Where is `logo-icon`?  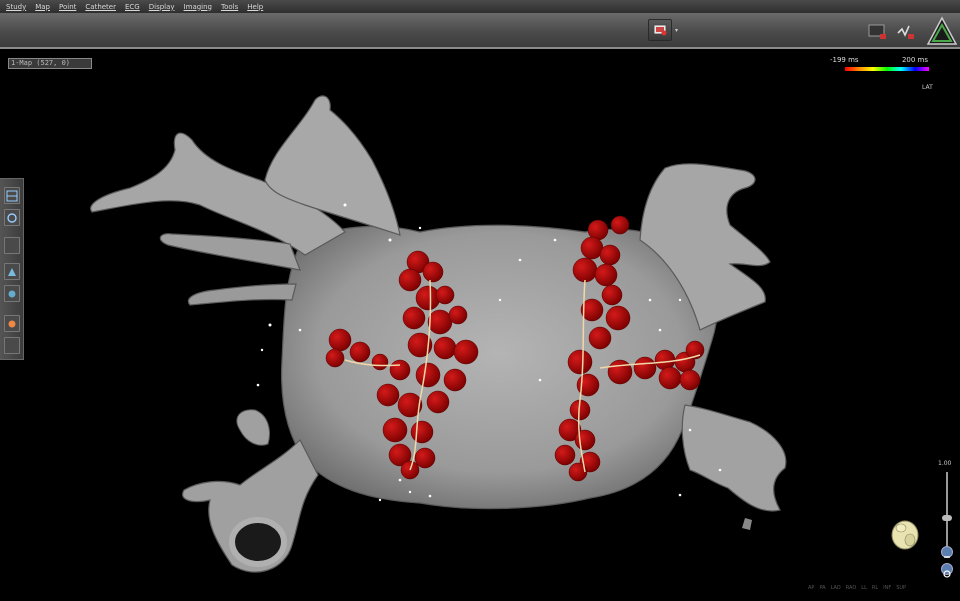
logo-icon is located at coordinates (942, 30).